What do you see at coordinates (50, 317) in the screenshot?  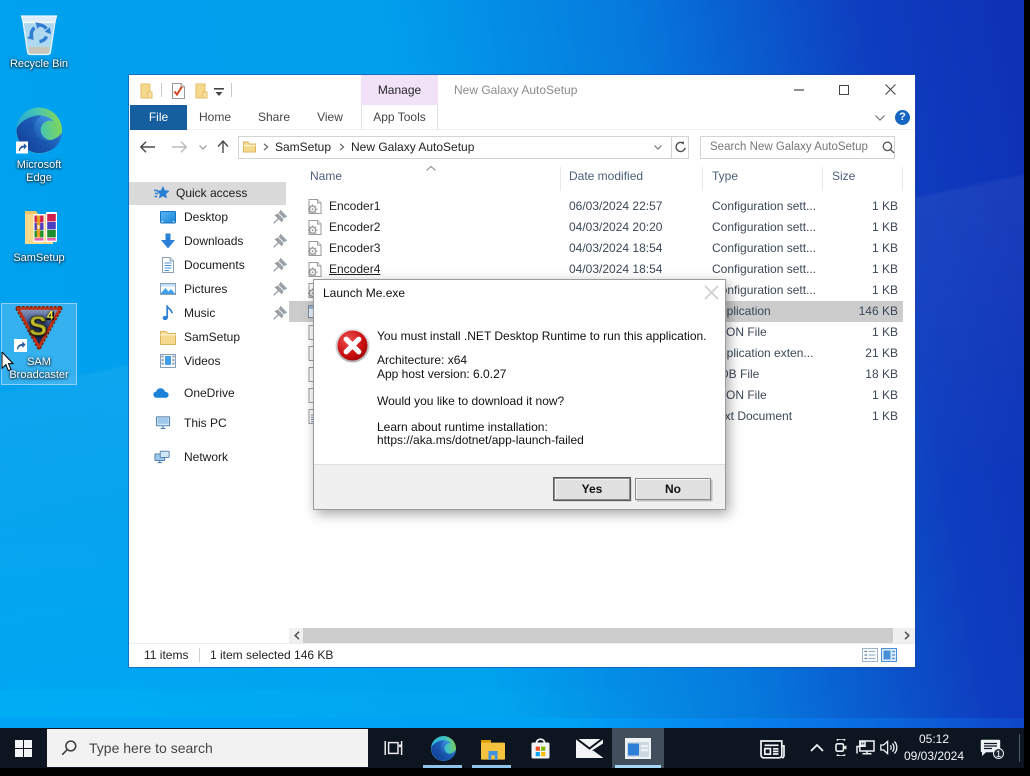 I see `svg-text: 4` at bounding box center [50, 317].